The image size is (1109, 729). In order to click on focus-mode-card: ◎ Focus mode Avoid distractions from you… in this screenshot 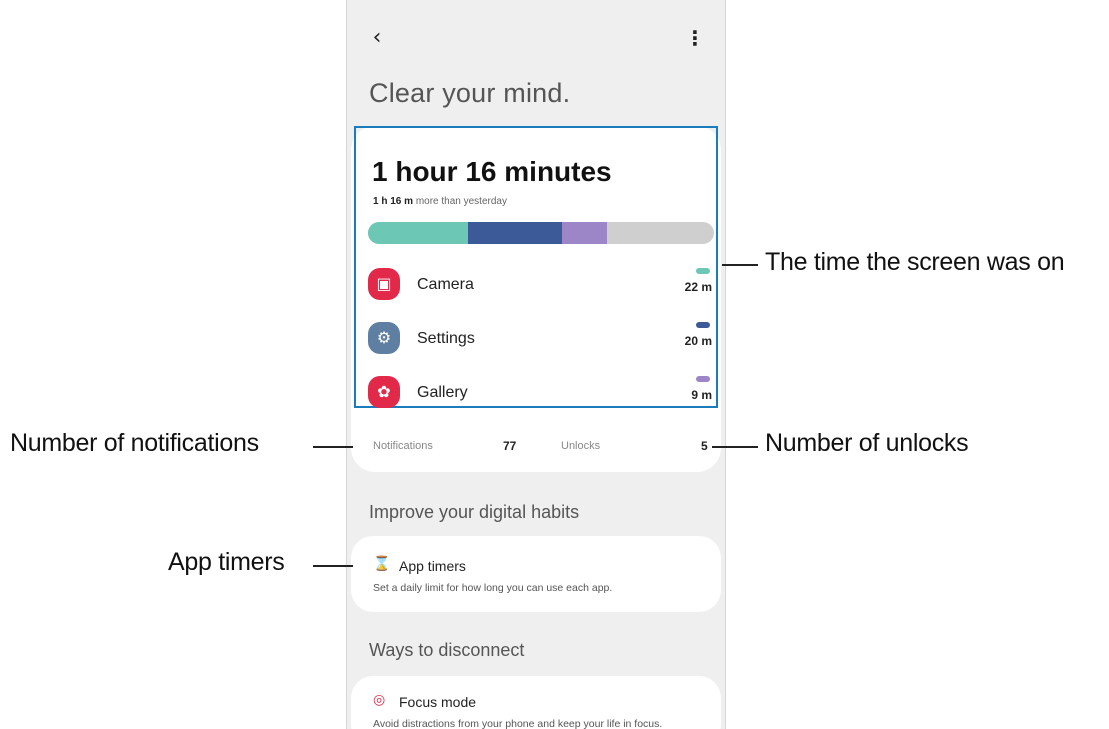, I will do `click(536, 702)`.